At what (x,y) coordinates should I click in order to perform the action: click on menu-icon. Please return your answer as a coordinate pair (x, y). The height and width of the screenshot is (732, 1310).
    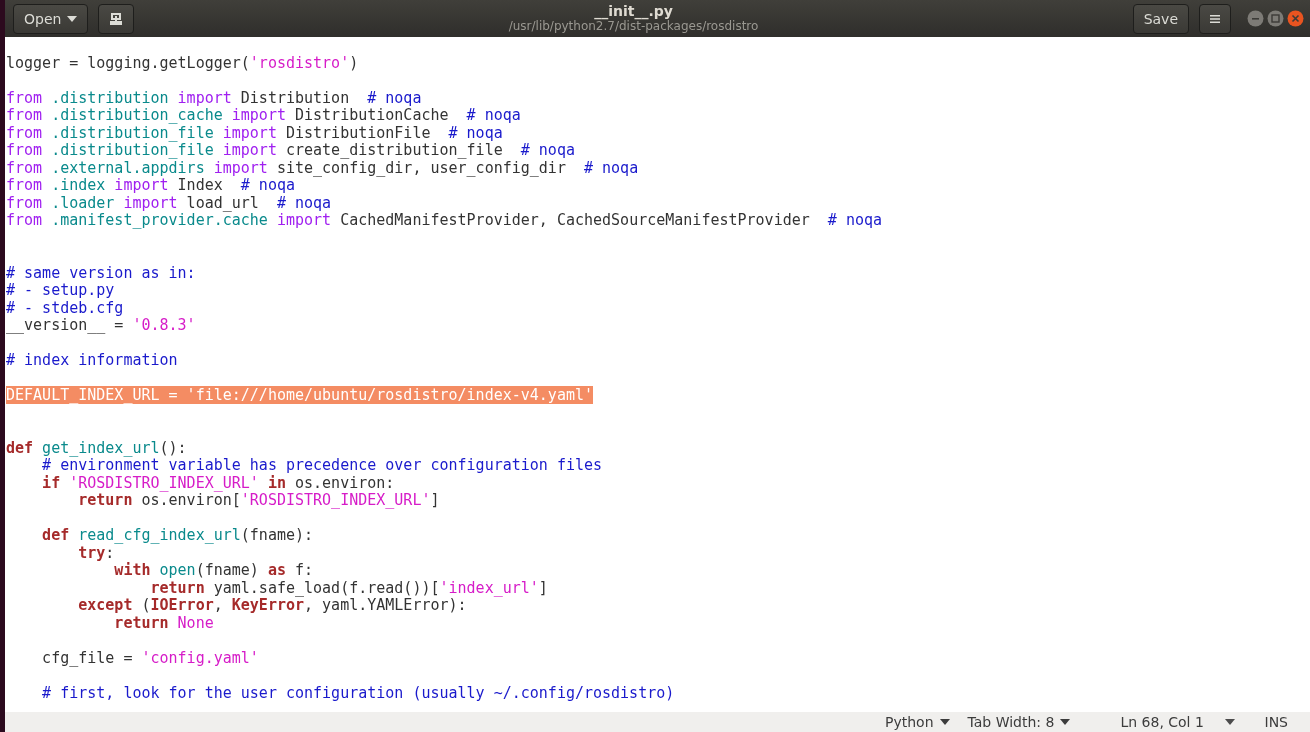
    Looking at the image, I should click on (1215, 18).